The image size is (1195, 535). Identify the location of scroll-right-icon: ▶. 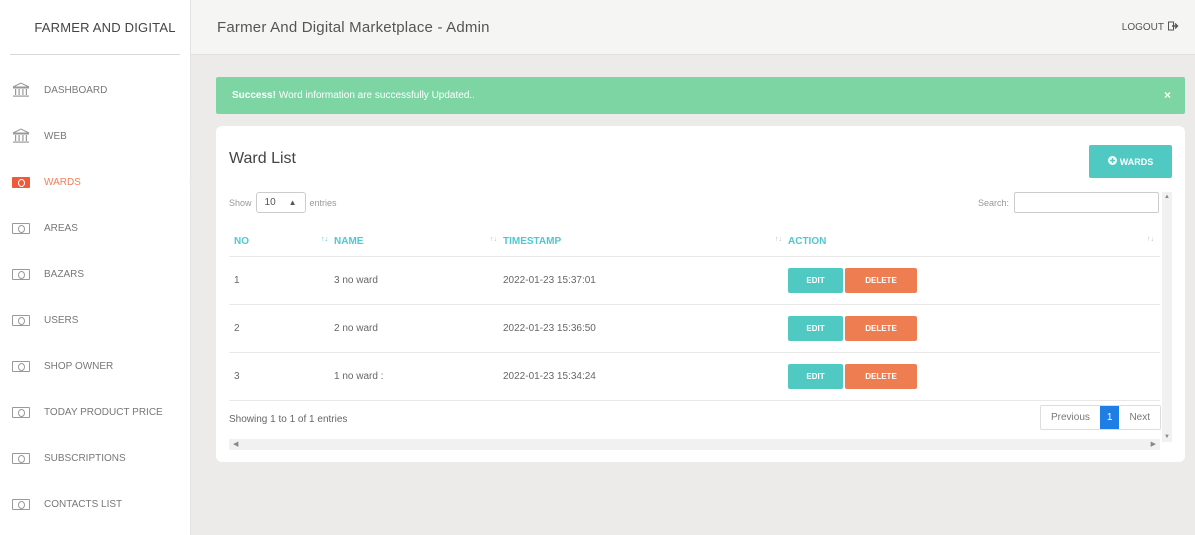
(1153, 444).